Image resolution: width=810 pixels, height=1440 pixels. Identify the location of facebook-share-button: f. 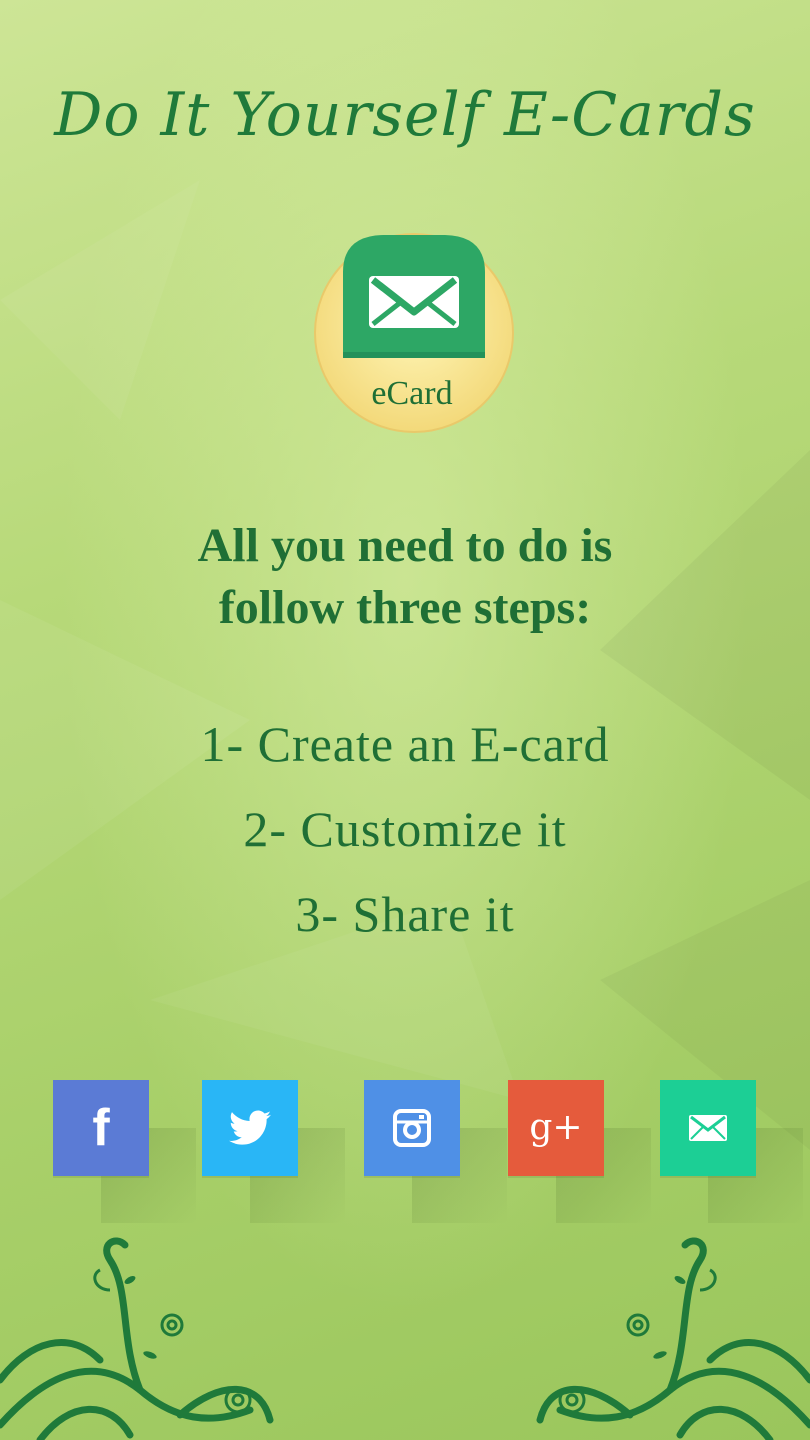
(101, 1128).